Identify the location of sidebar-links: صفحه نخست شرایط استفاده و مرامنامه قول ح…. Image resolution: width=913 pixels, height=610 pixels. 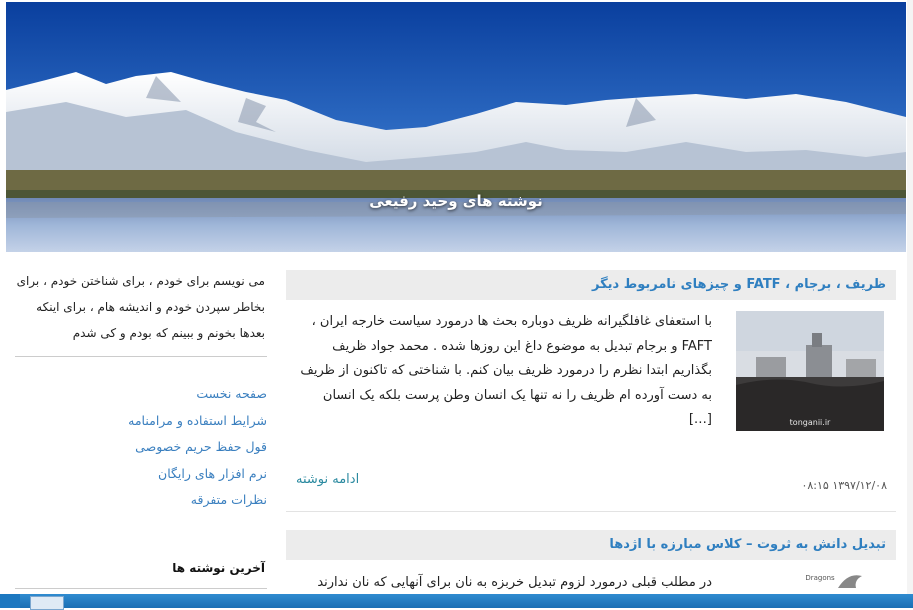
(141, 447).